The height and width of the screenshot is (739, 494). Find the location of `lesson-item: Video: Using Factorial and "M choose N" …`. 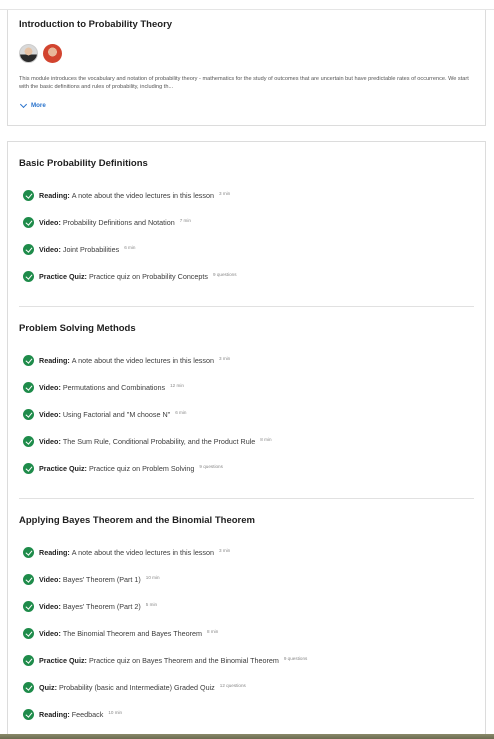

lesson-item: Video: Using Factorial and "M choose N" … is located at coordinates (104, 414).